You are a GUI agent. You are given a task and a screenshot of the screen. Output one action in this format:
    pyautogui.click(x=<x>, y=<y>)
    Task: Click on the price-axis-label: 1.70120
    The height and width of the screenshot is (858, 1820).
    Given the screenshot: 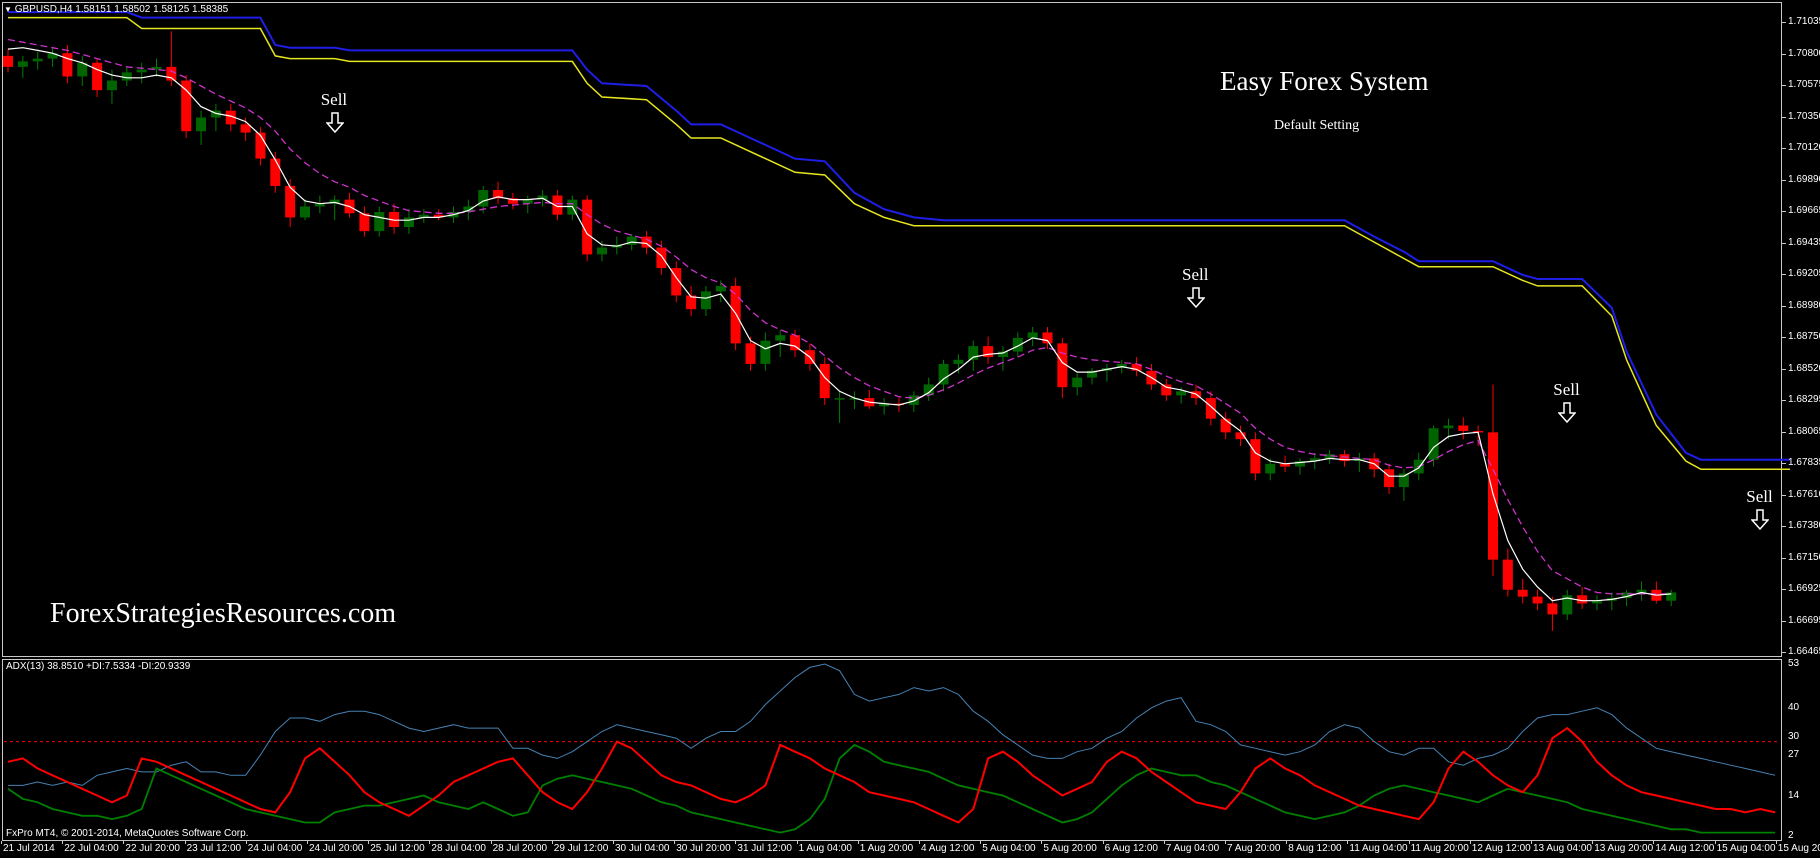 What is the action you would take?
    pyautogui.click(x=1804, y=147)
    